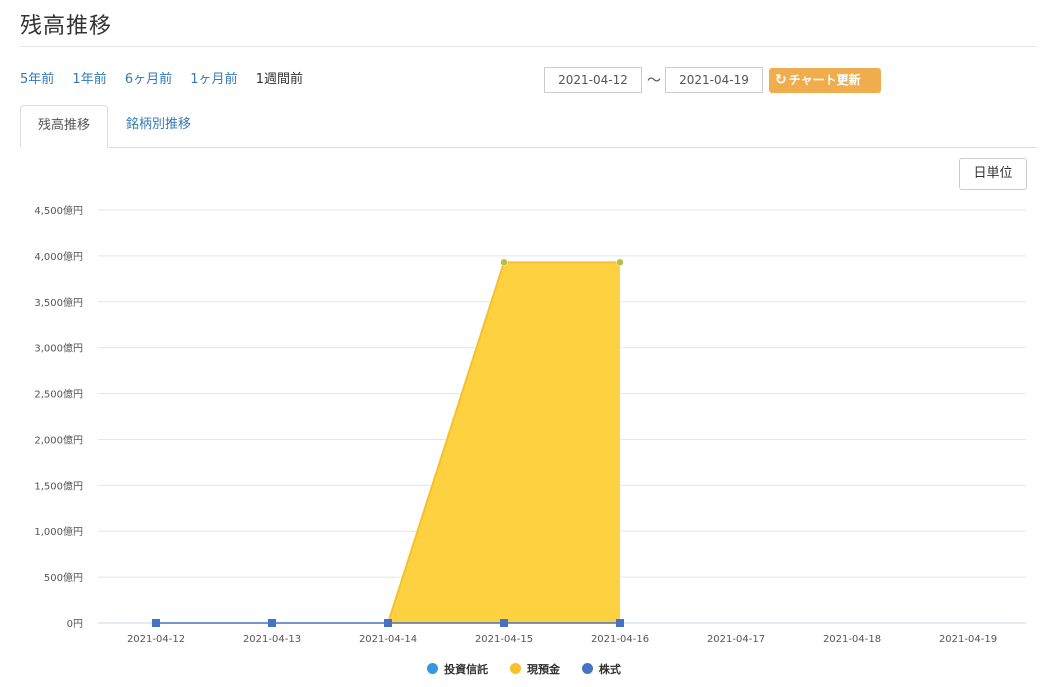 The image size is (1048, 687). I want to click on legend-dot-stock, so click(587, 668).